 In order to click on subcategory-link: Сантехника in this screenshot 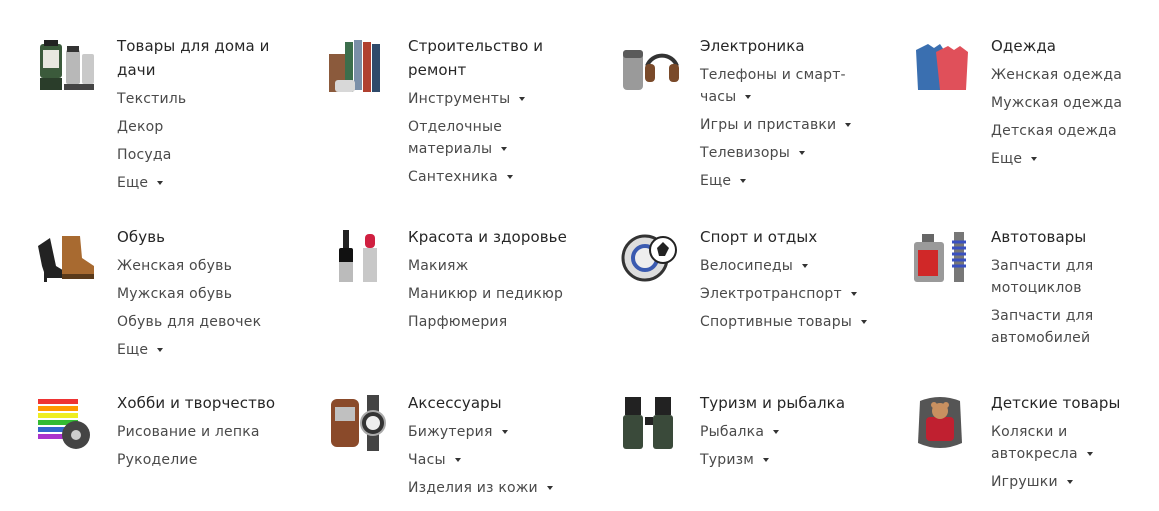, I will do `click(460, 177)`.